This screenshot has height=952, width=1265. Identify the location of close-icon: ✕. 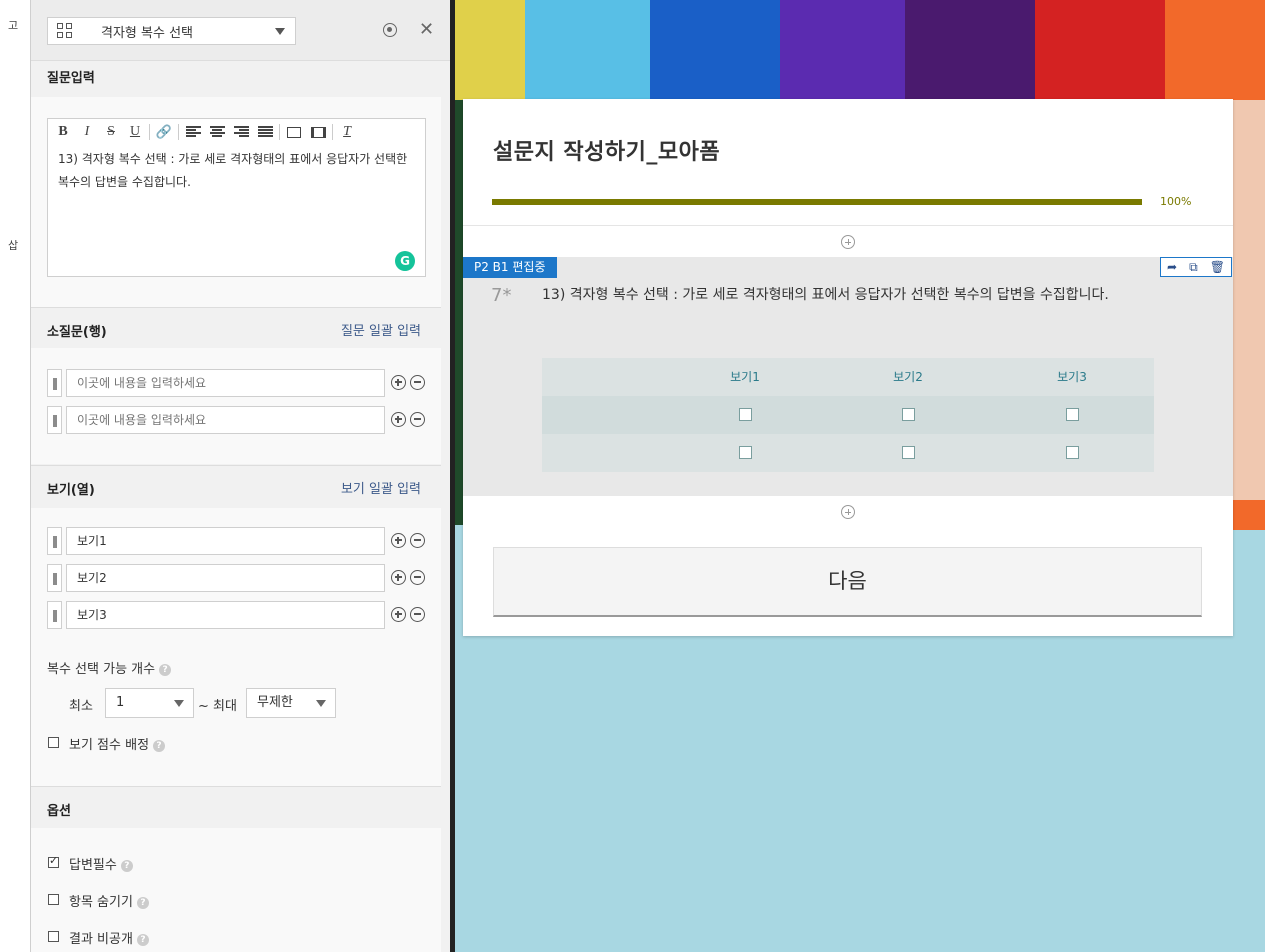
(426, 30).